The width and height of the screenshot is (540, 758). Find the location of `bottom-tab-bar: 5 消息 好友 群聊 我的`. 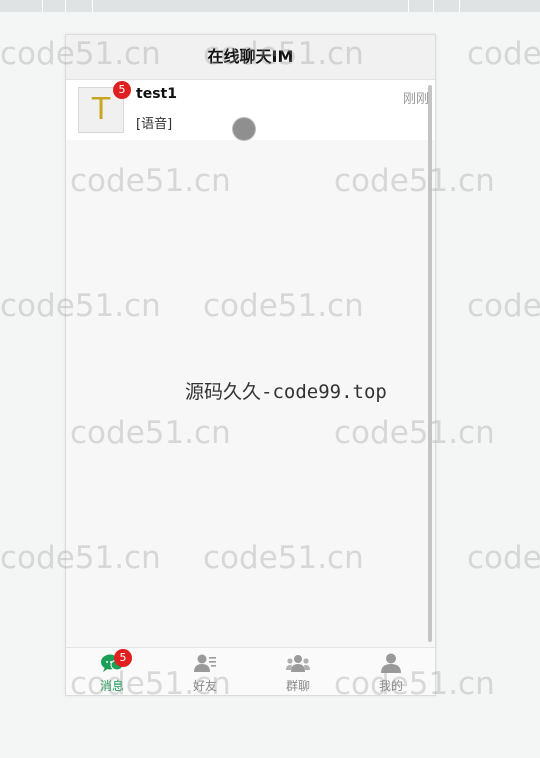

bottom-tab-bar: 5 消息 好友 群聊 我的 is located at coordinates (250, 671).